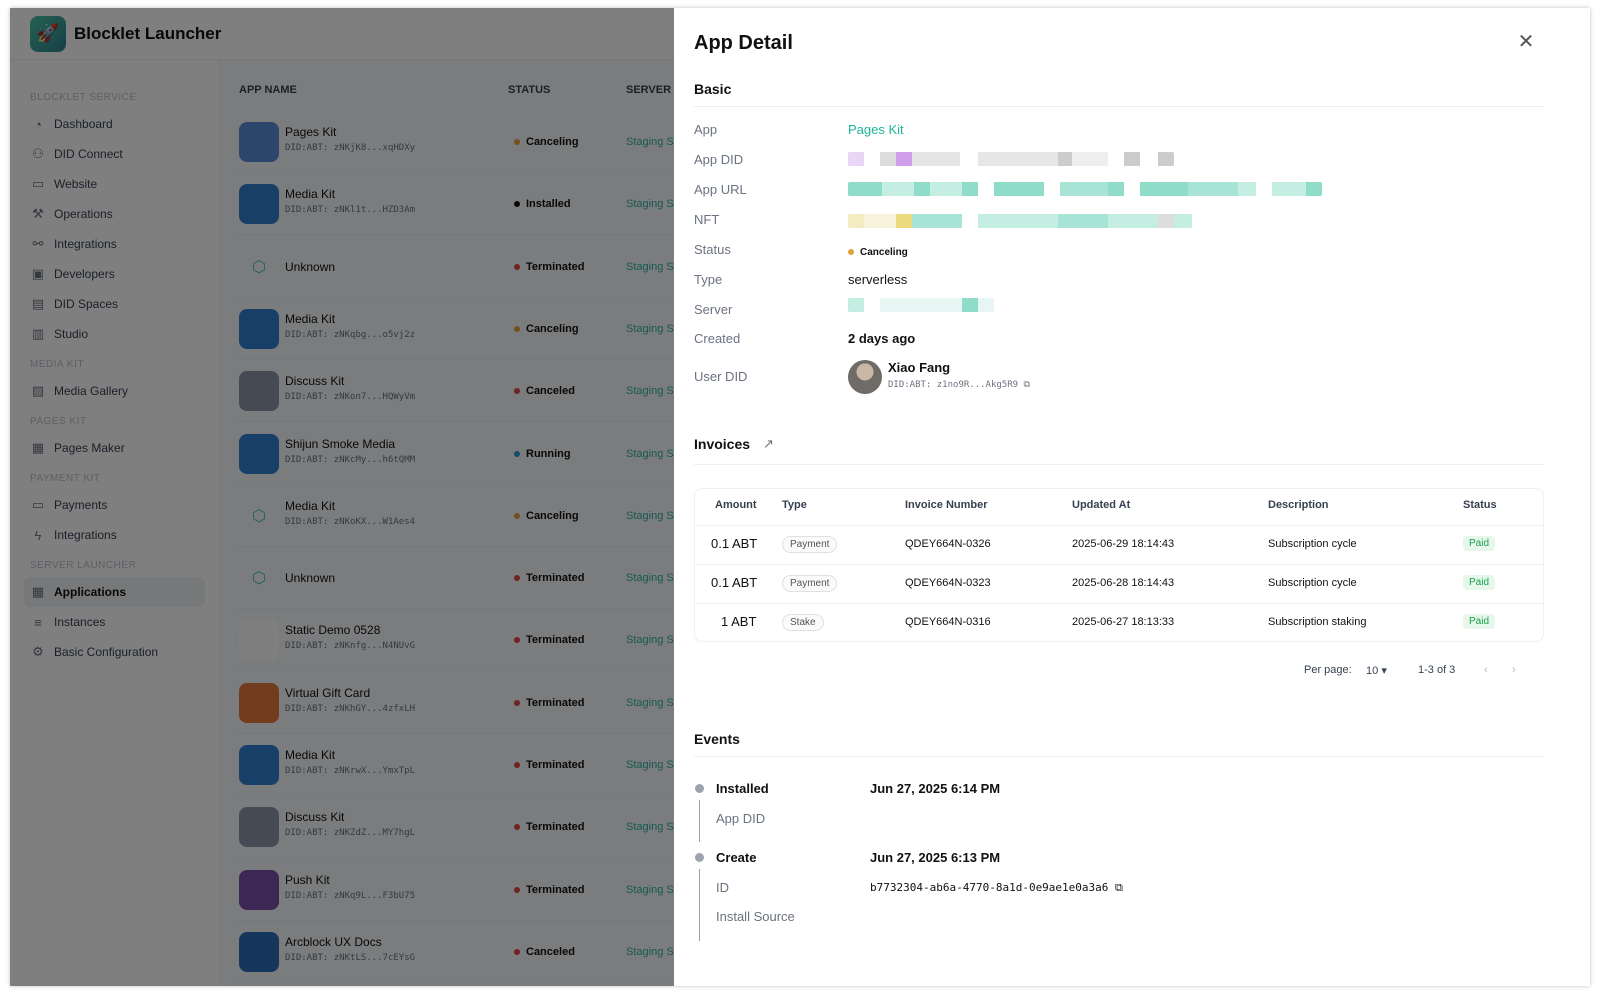  Describe the element at coordinates (1384, 671) in the screenshot. I see `caret-down-icon: ▾` at that location.